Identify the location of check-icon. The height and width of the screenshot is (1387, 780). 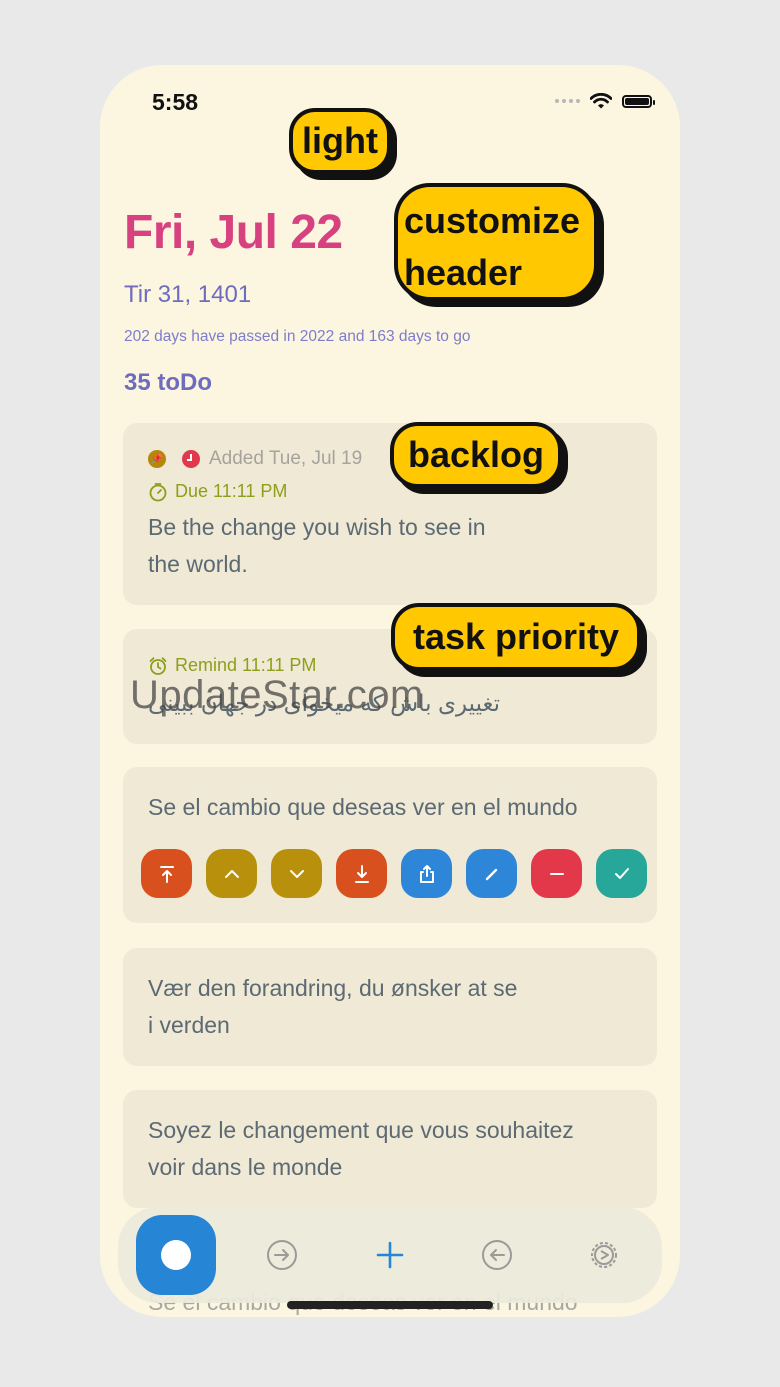
(621, 873).